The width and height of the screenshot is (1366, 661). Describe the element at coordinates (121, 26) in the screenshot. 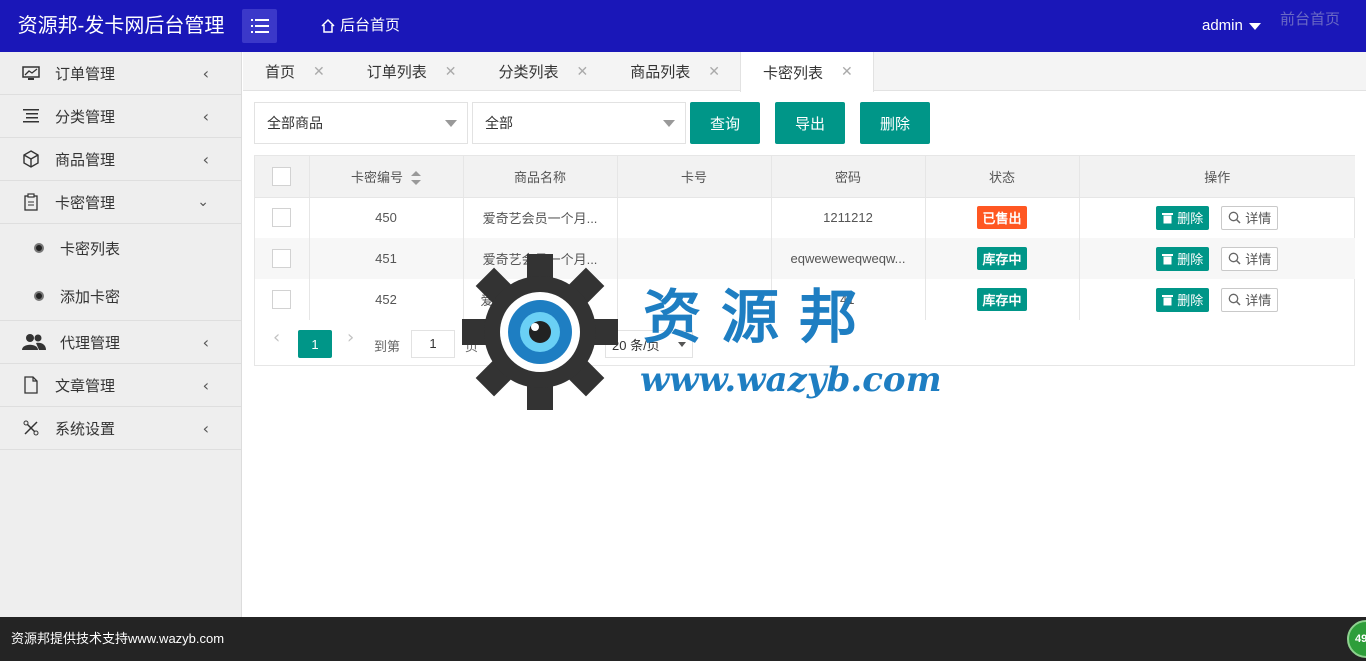

I see `app-logo: 资源邦-发卡网后台管理` at that location.